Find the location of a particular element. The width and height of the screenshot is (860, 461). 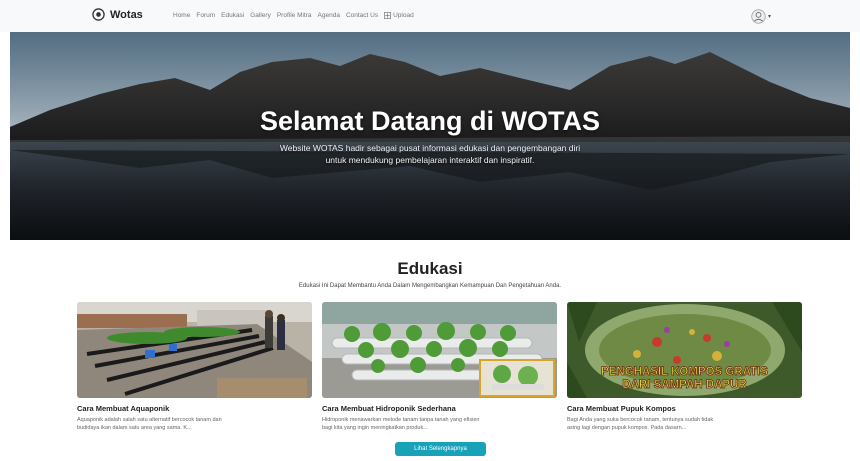

card-title: Cara Membuat Hidroponik Sederhana is located at coordinates (439, 408).